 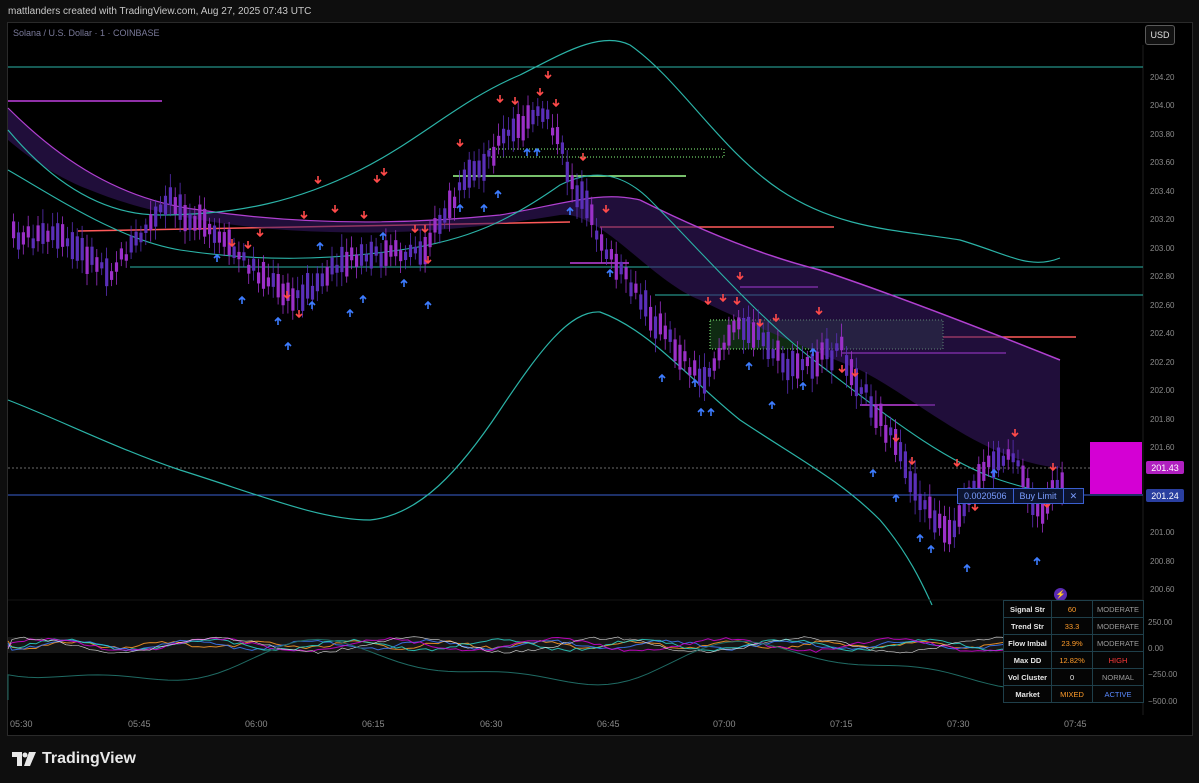 I want to click on price-axis-label: 201.80, so click(x=1162, y=419).